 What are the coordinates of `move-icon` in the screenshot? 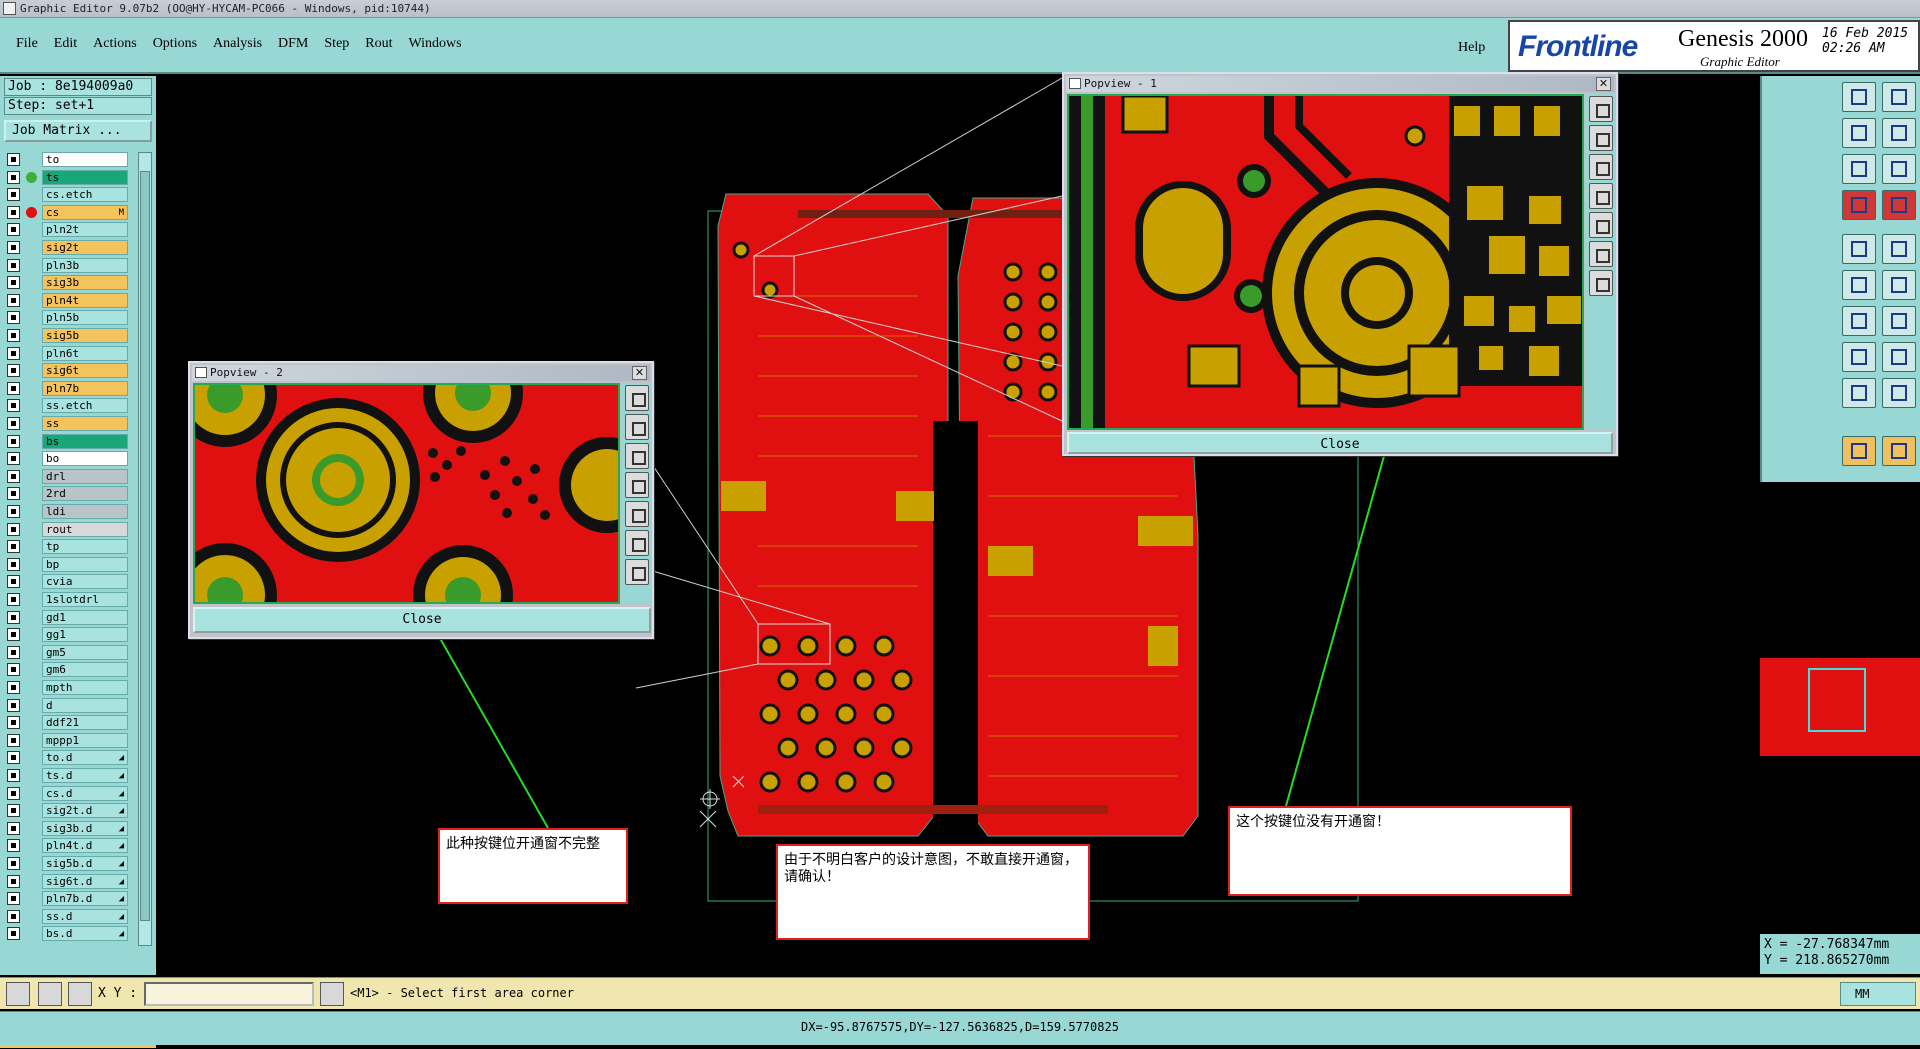 It's located at (1859, 285).